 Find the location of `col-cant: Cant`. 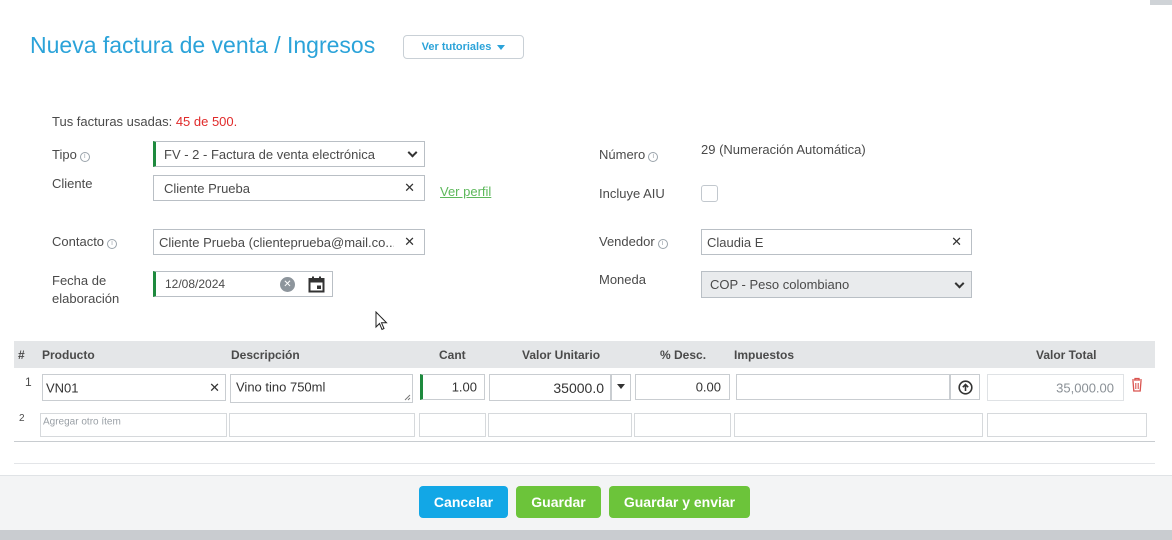

col-cant: Cant is located at coordinates (452, 355).